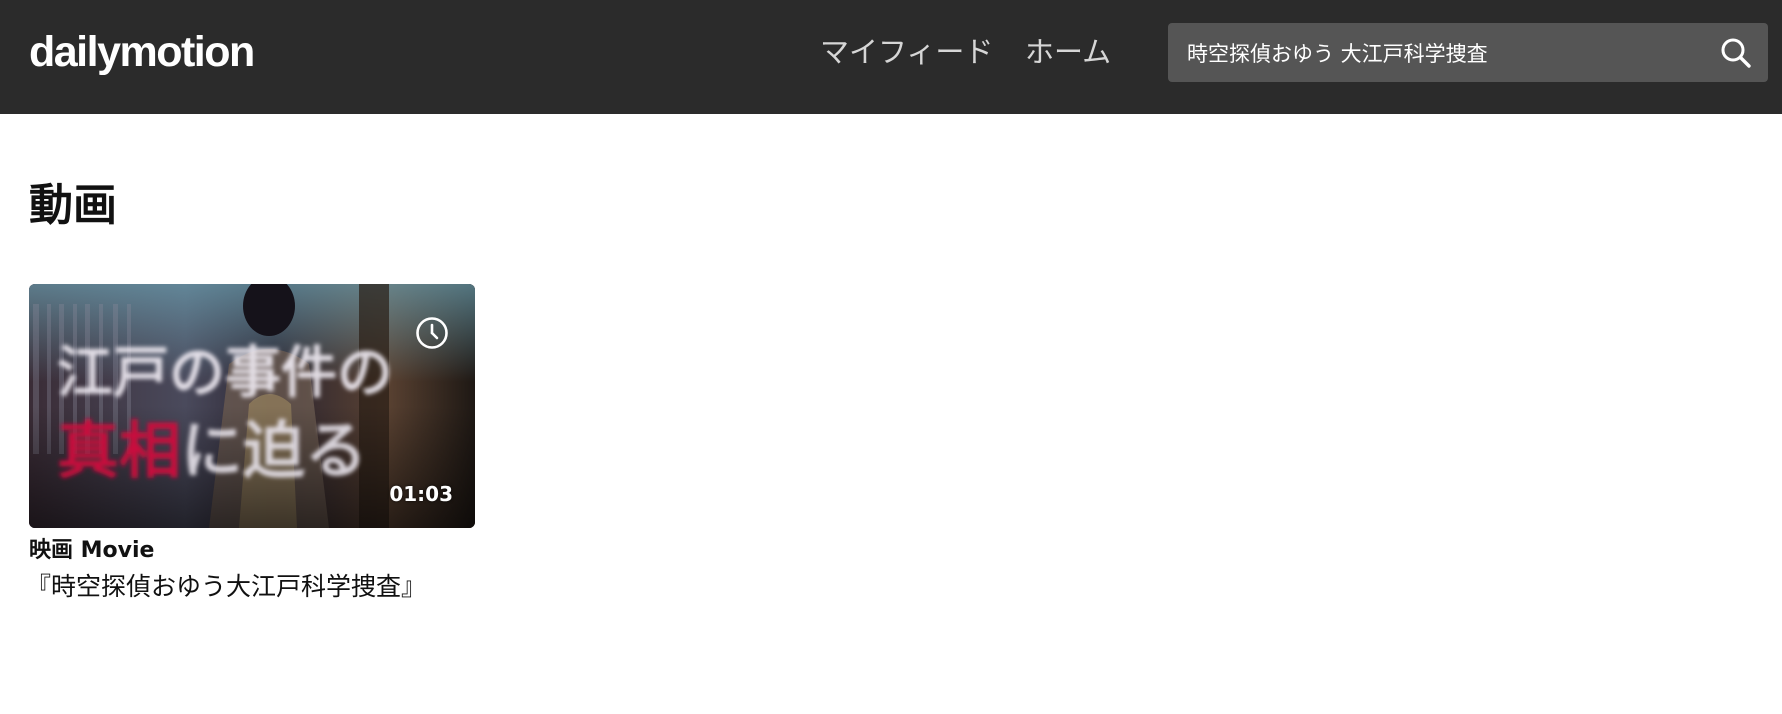  I want to click on svg-text: 真相に迫る, so click(212, 450).